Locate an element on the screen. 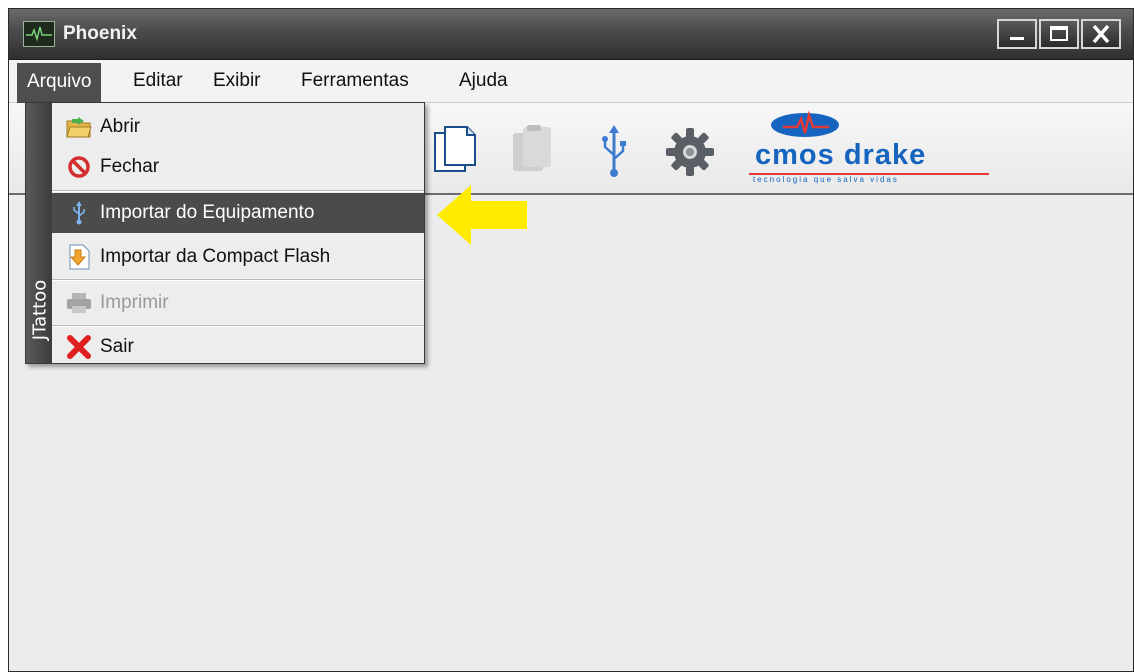 The width and height of the screenshot is (1134, 672). strip-label: JTattoo is located at coordinates (40, 310).